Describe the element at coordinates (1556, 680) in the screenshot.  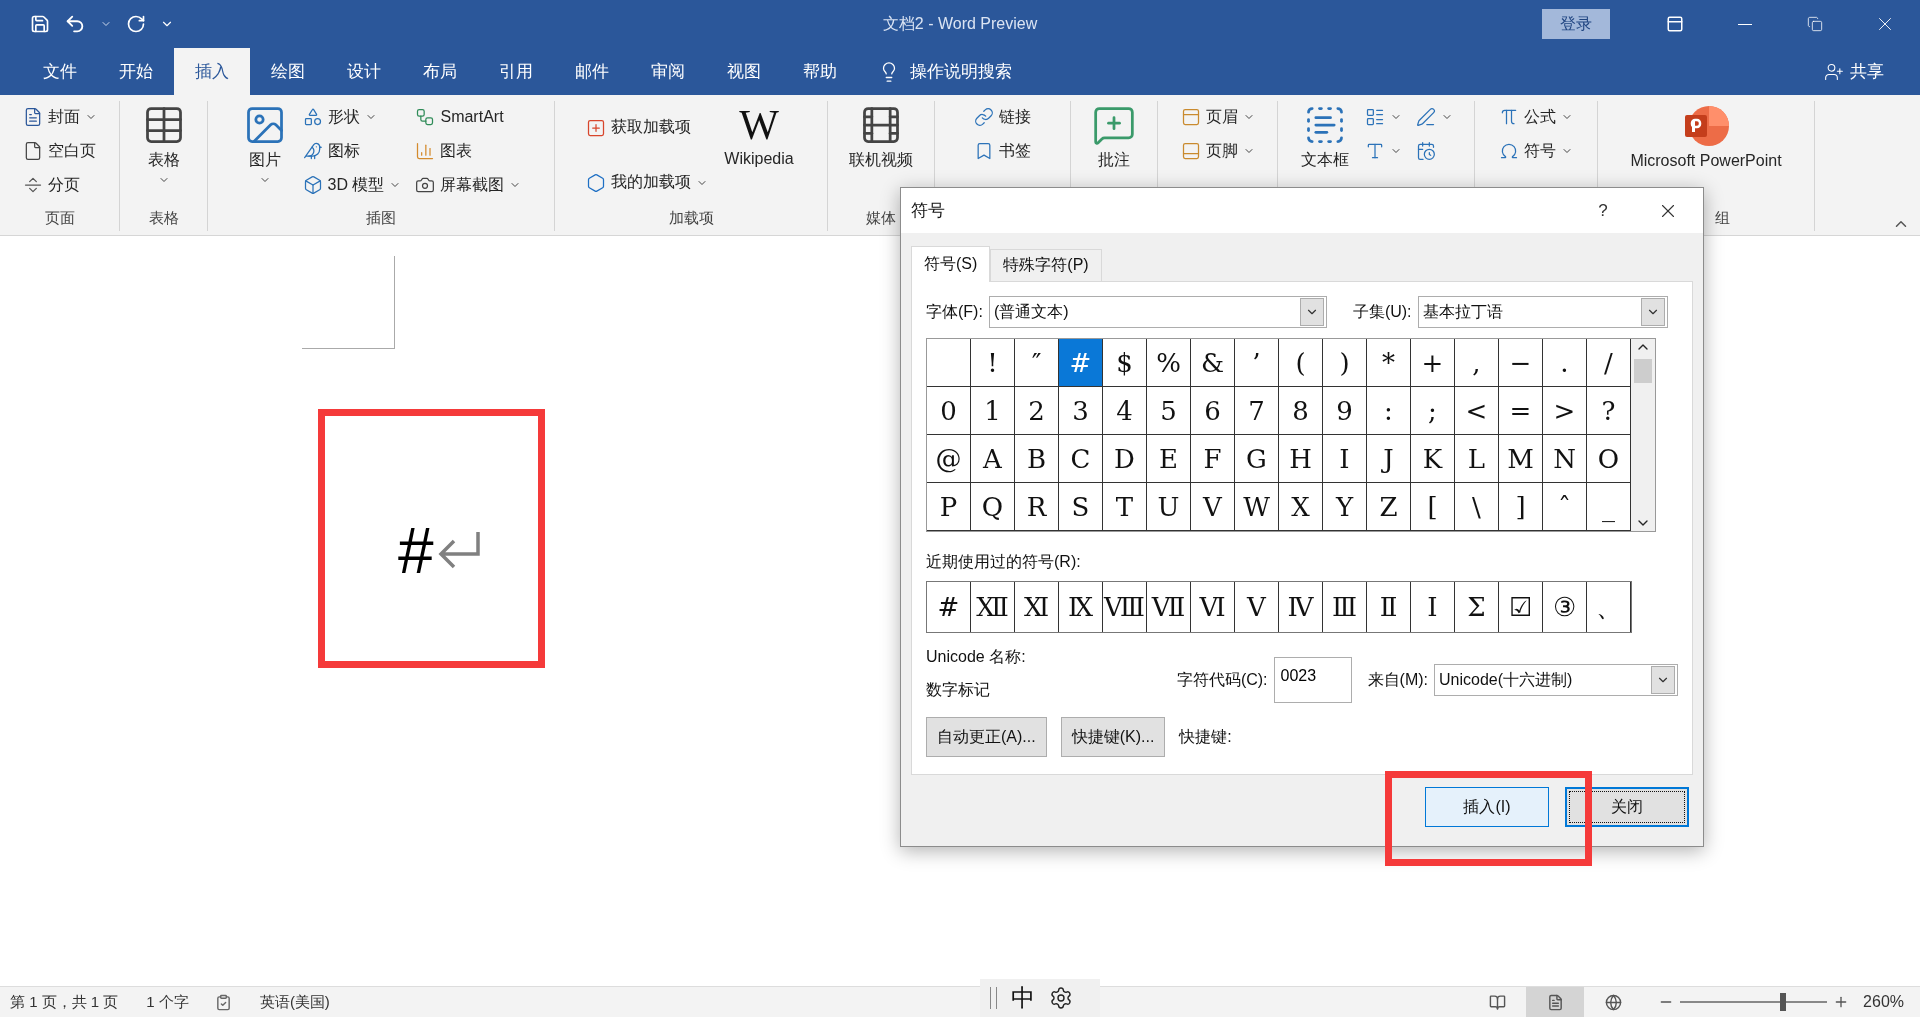
I see `encoding-dropdown: Unicode(十六进制)` at that location.